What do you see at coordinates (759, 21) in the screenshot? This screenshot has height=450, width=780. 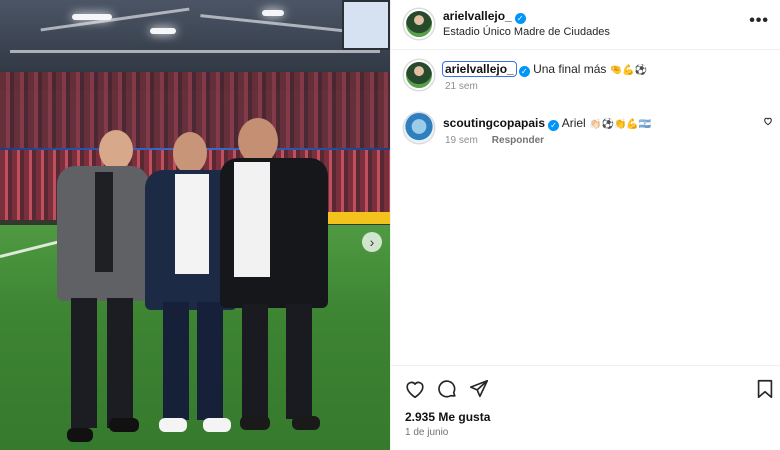 I see `more-options-icon: •••` at bounding box center [759, 21].